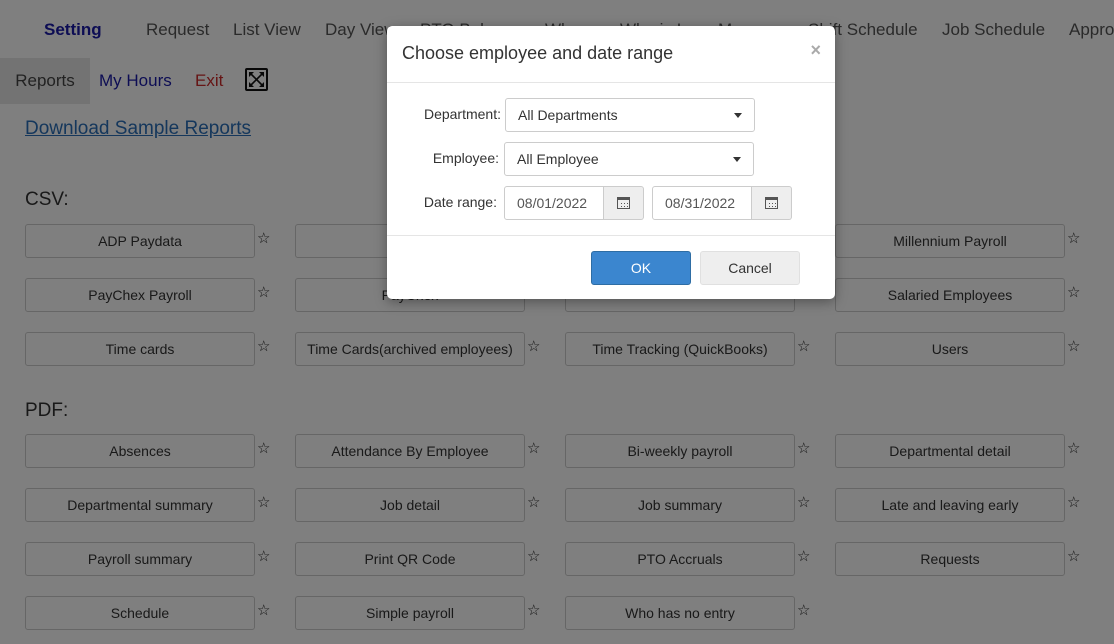  Describe the element at coordinates (554, 203) in the screenshot. I see `date-from-input: 08/01/2022` at that location.